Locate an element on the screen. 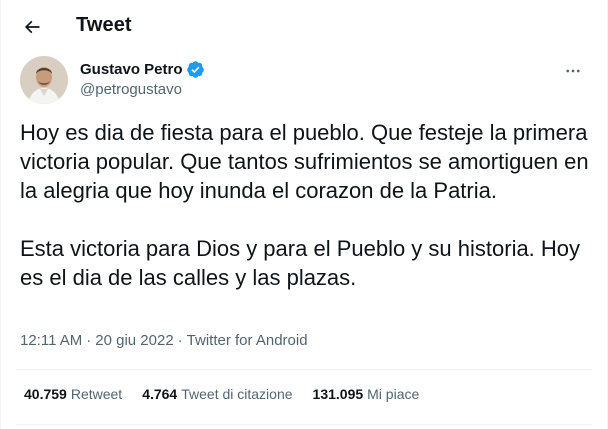  more-horizontal-icon is located at coordinates (573, 71).